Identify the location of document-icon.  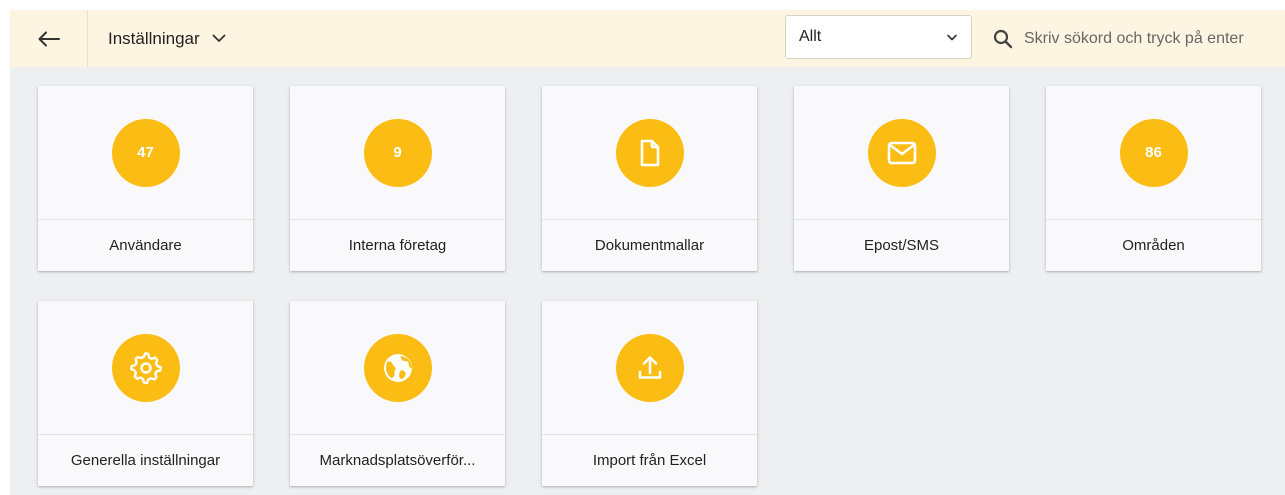
(649, 152).